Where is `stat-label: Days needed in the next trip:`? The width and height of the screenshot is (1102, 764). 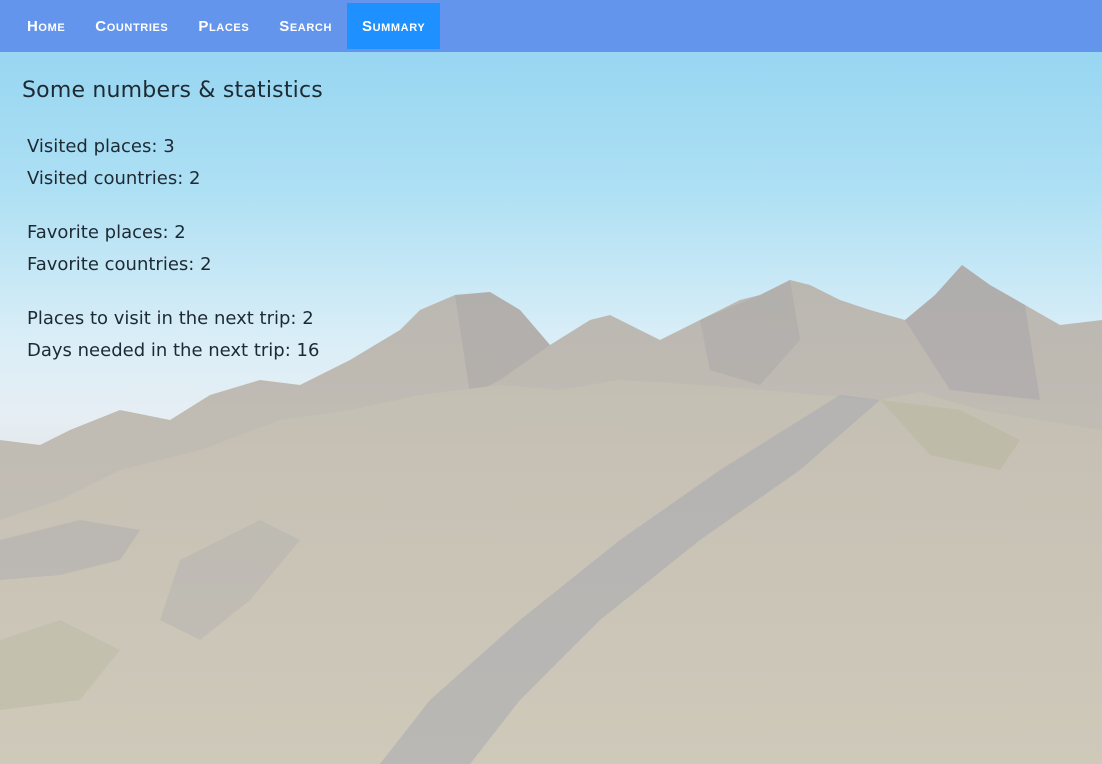 stat-label: Days needed in the next trip: is located at coordinates (159, 350).